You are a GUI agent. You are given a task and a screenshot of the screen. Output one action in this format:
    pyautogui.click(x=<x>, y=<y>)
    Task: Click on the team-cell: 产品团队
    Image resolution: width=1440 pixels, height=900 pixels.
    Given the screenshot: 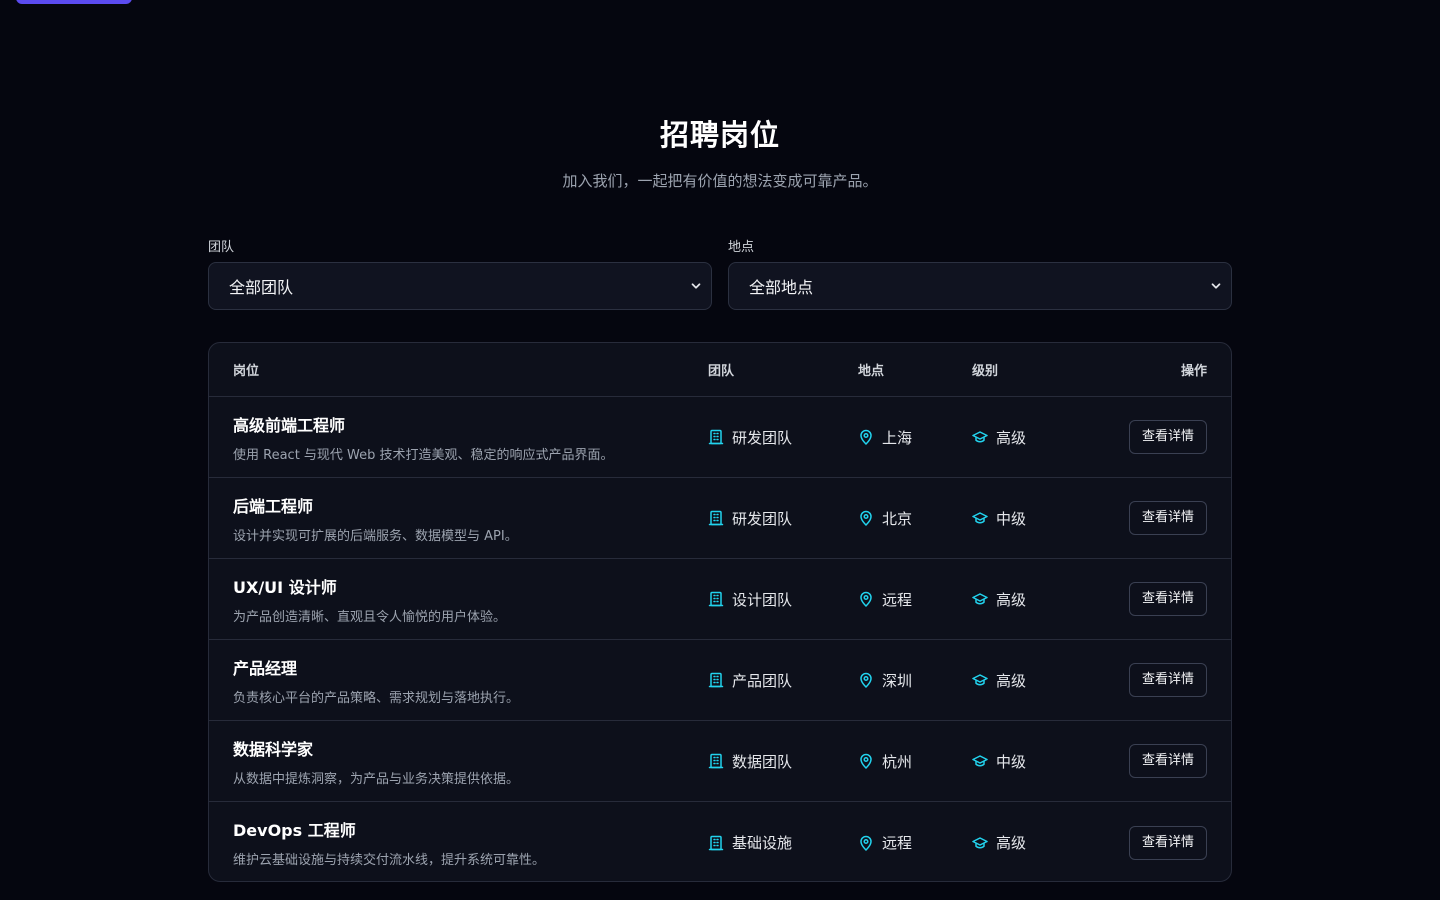 What is the action you would take?
    pyautogui.click(x=783, y=680)
    